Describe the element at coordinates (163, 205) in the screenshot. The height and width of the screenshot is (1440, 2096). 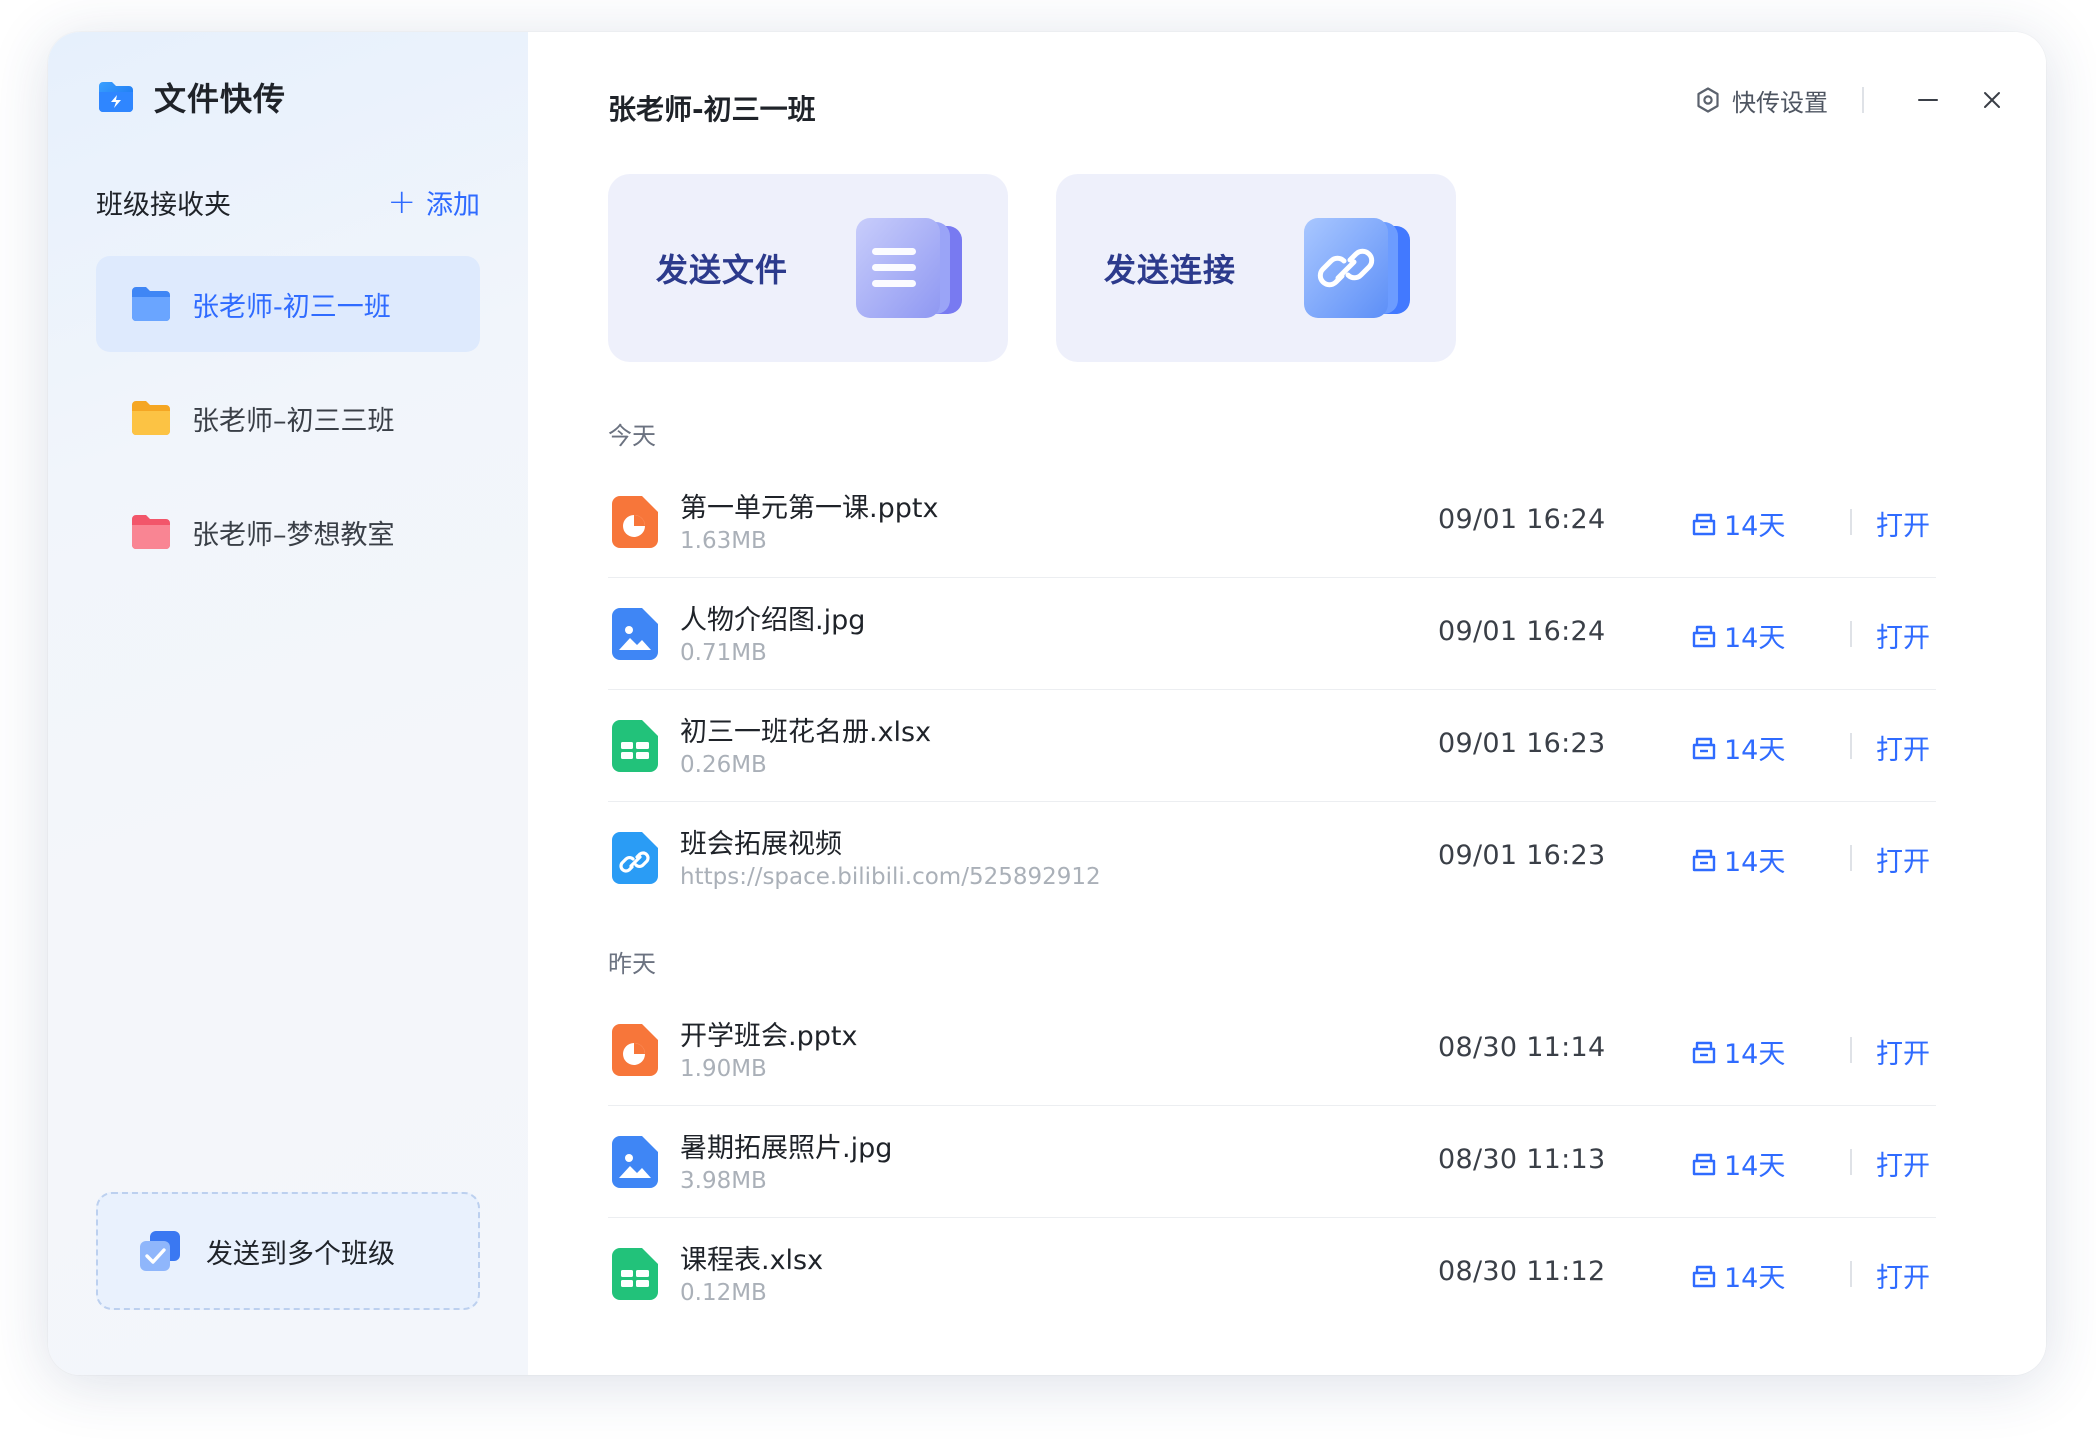
I see `section-title: 班级接收夹` at that location.